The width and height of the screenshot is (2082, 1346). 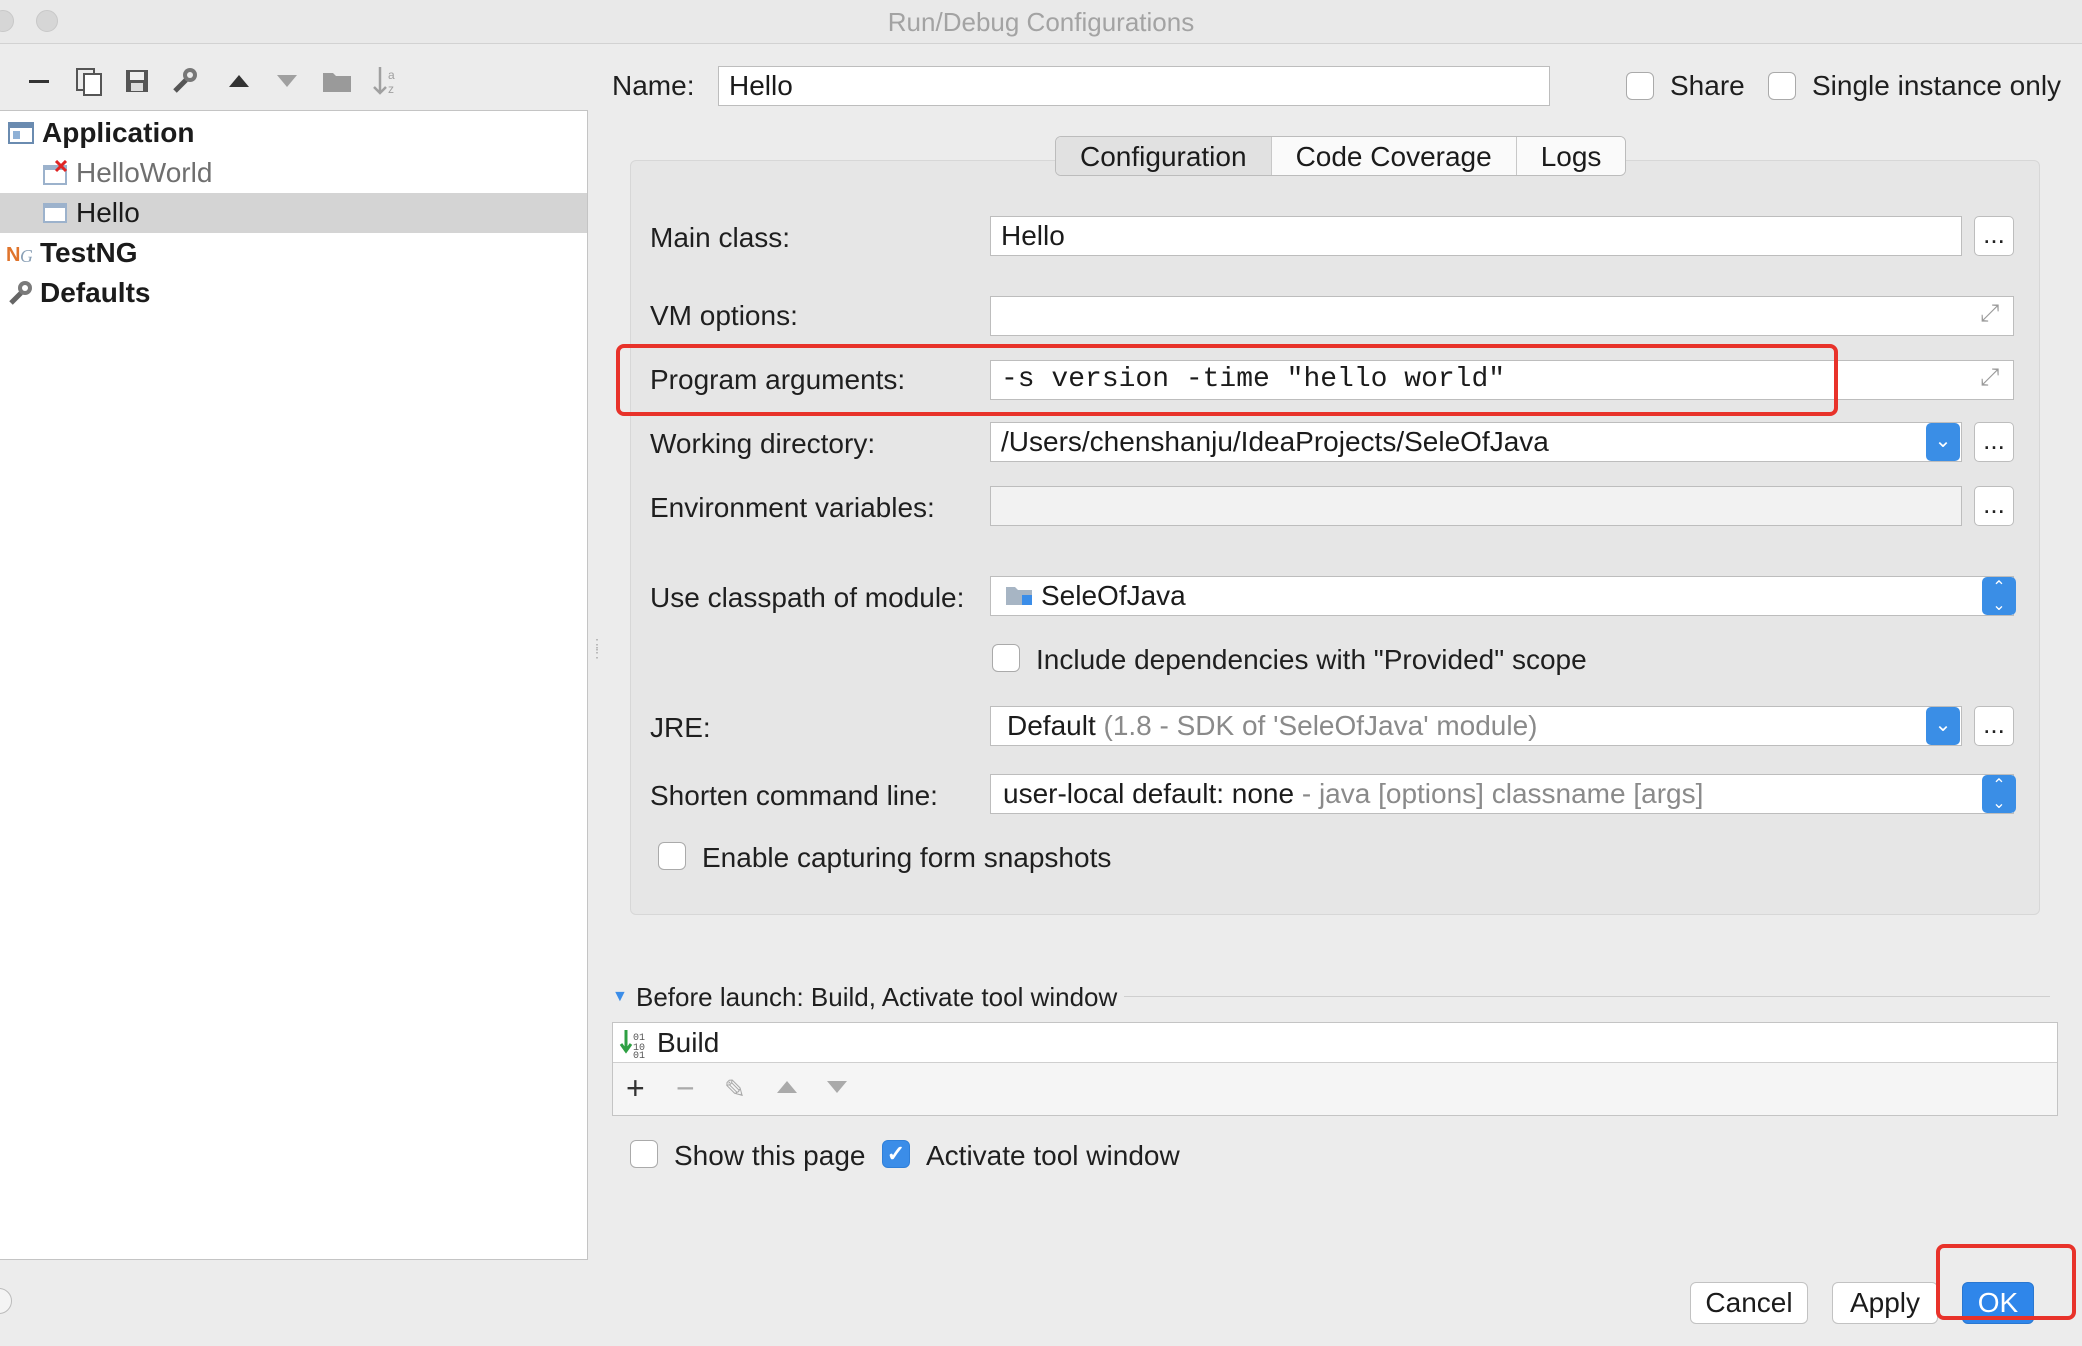 I want to click on move-down-button, so click(x=287, y=81).